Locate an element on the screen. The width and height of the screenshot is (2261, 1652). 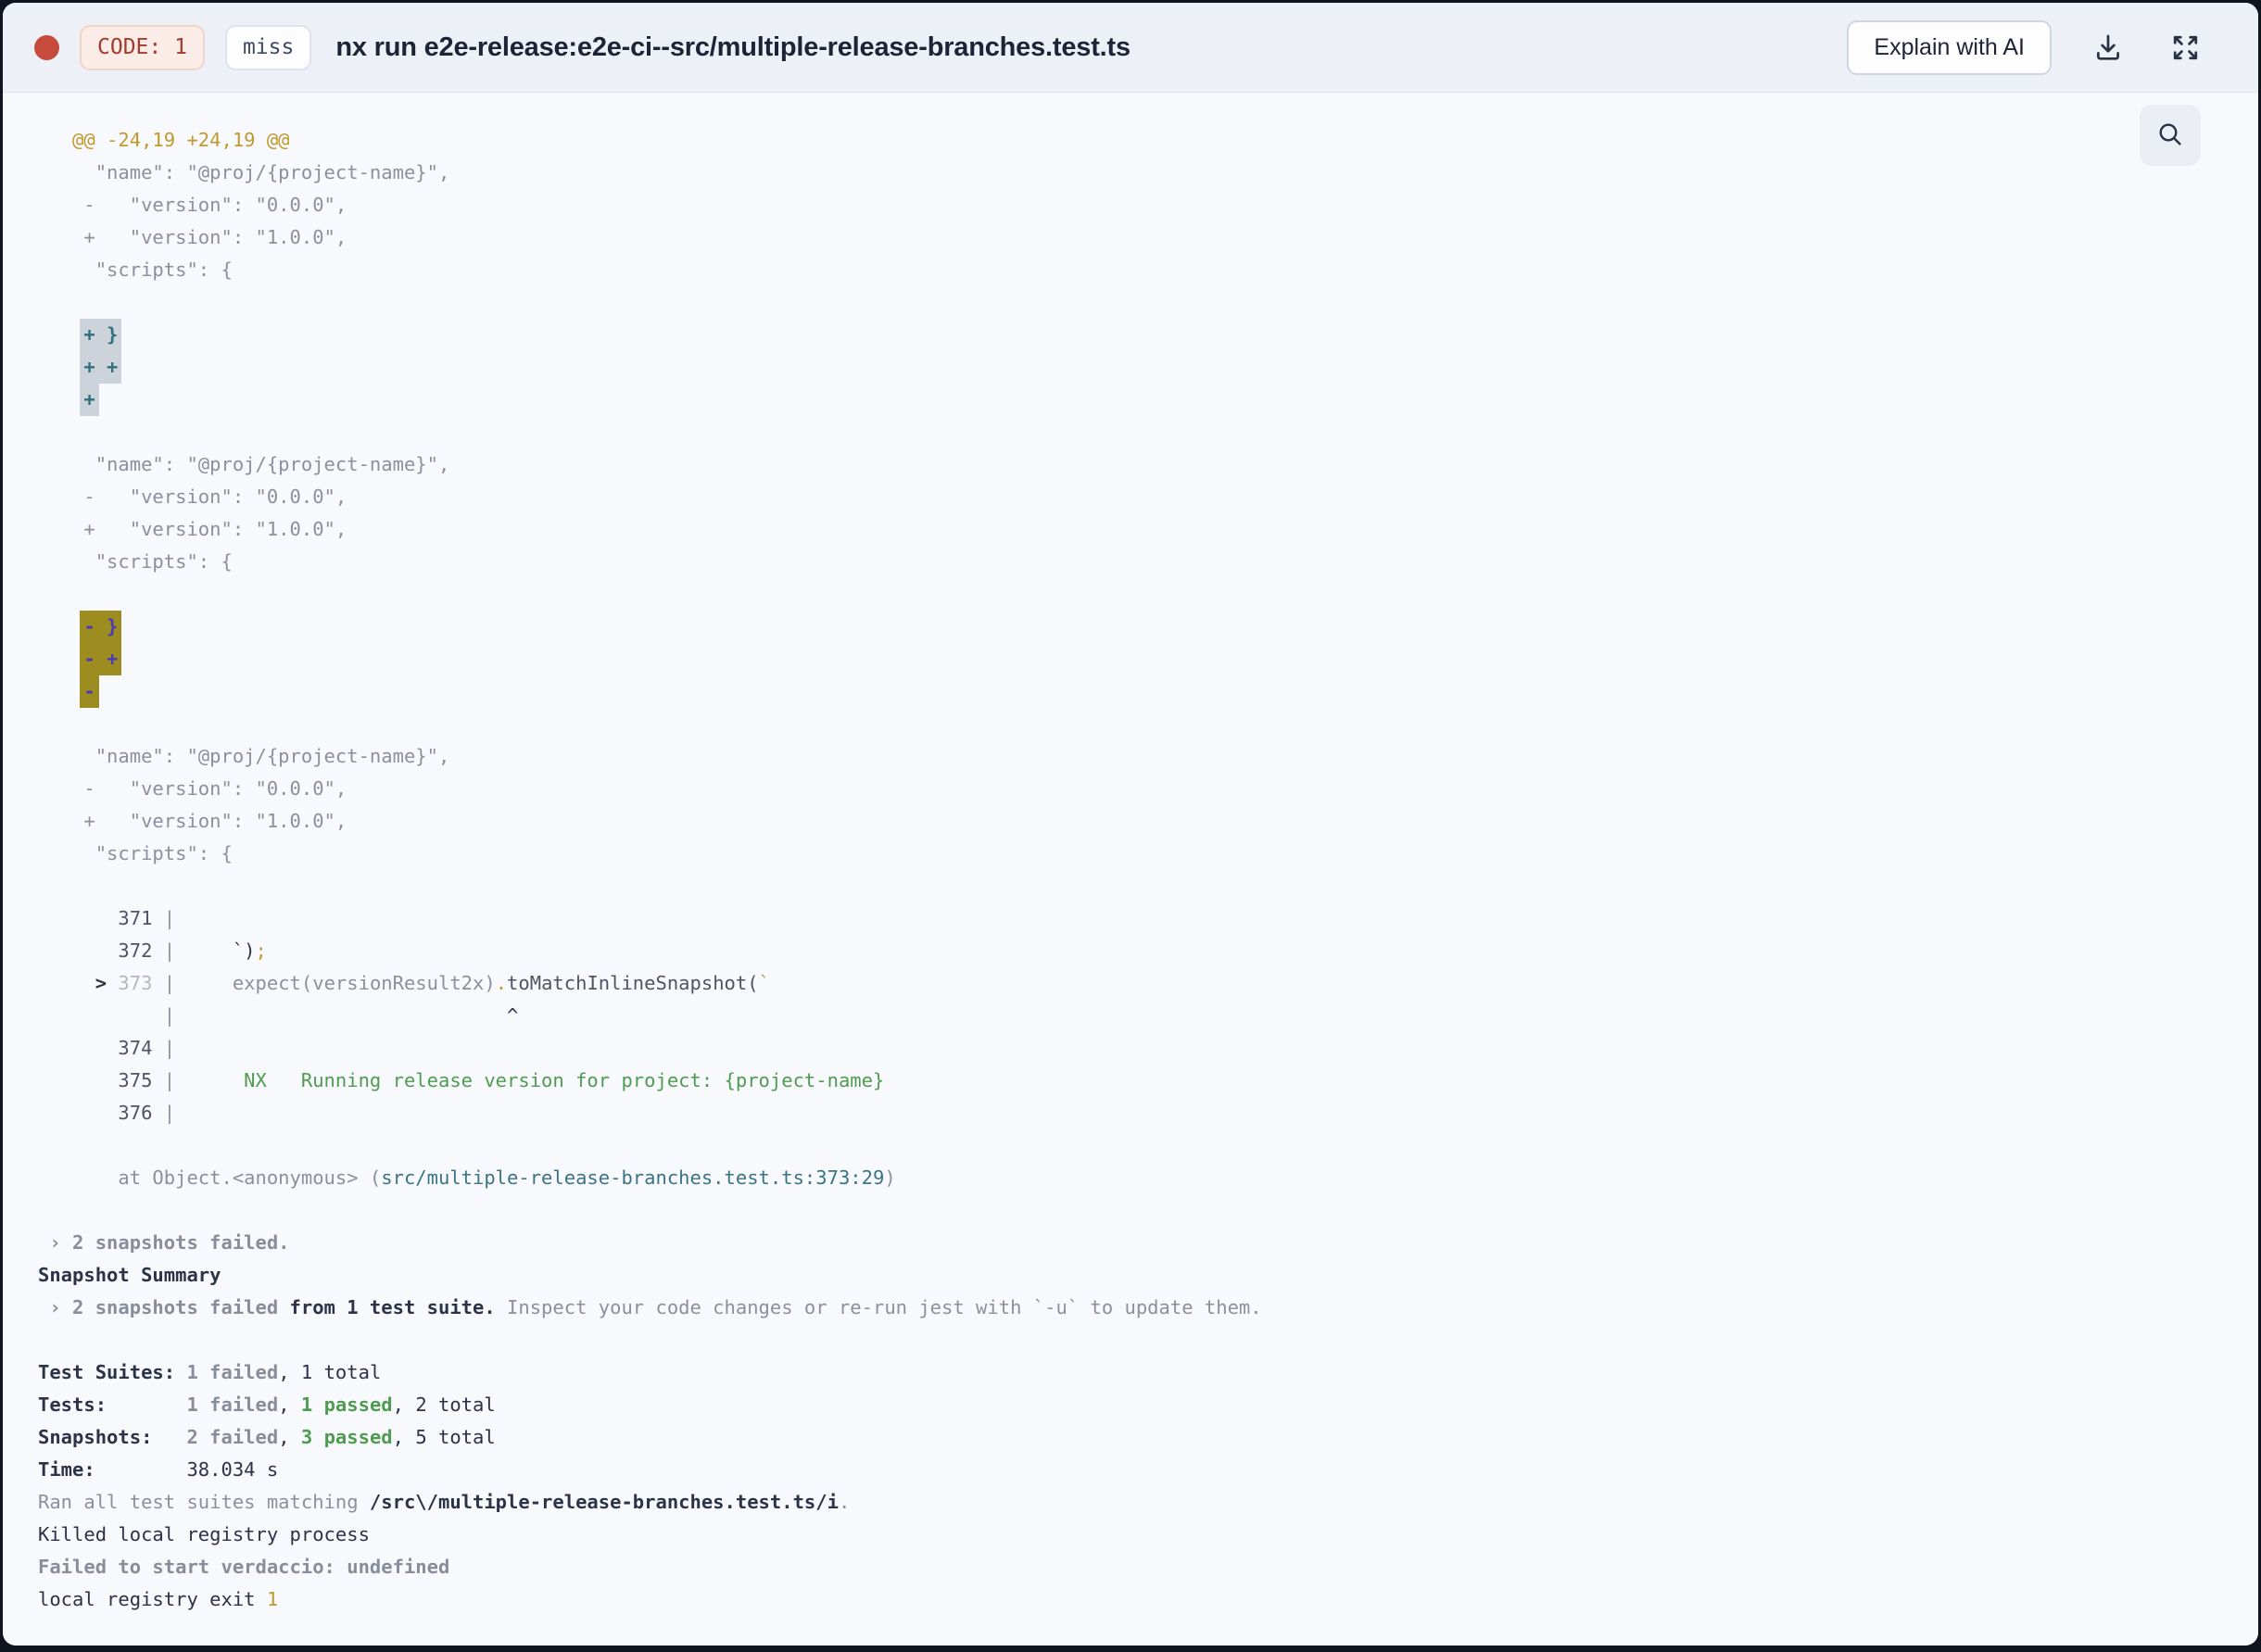
log-line: 376 | is located at coordinates (1148, 1113).